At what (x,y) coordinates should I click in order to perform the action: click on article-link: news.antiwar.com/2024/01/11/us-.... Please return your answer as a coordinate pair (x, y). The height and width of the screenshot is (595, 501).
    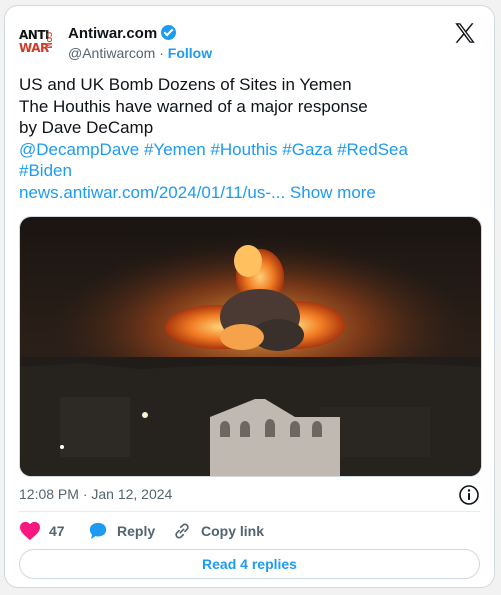
    Looking at the image, I should click on (152, 192).